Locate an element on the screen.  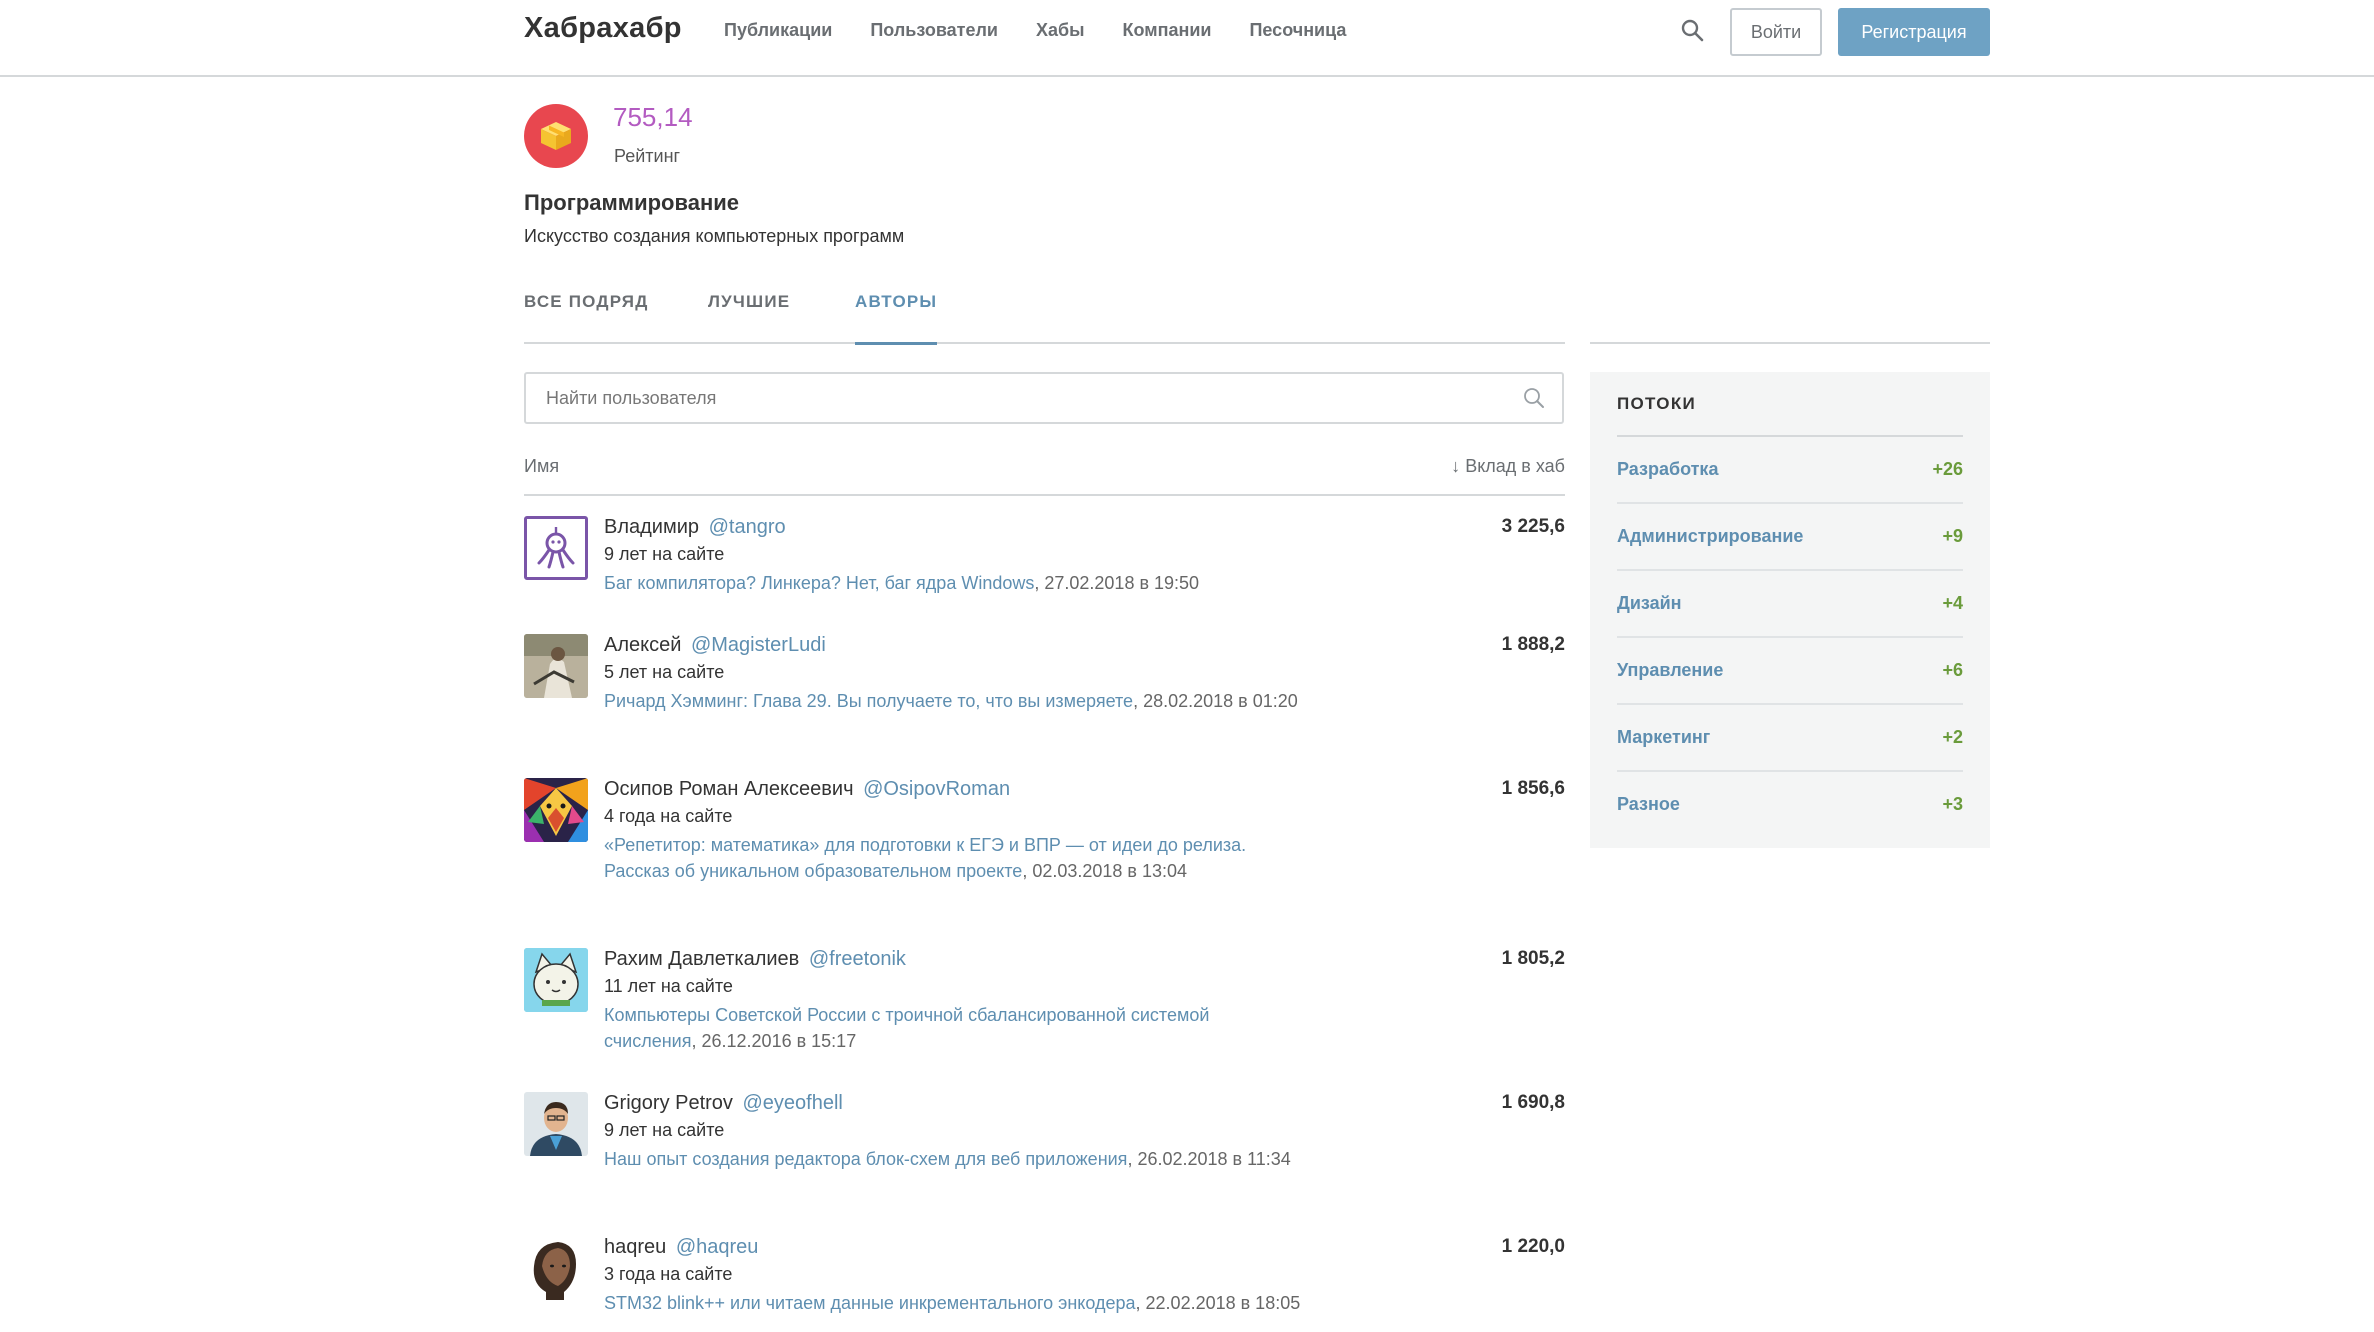
author-nickname: @tangro is located at coordinates (747, 527).